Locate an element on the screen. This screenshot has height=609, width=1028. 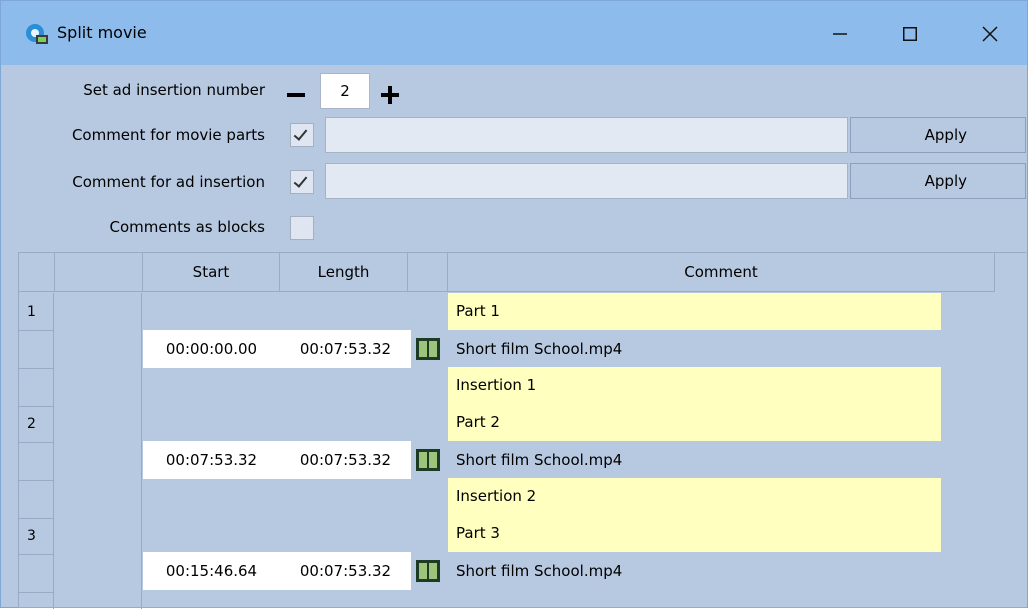
apply-ad-insertion-button: Apply is located at coordinates (938, 181).